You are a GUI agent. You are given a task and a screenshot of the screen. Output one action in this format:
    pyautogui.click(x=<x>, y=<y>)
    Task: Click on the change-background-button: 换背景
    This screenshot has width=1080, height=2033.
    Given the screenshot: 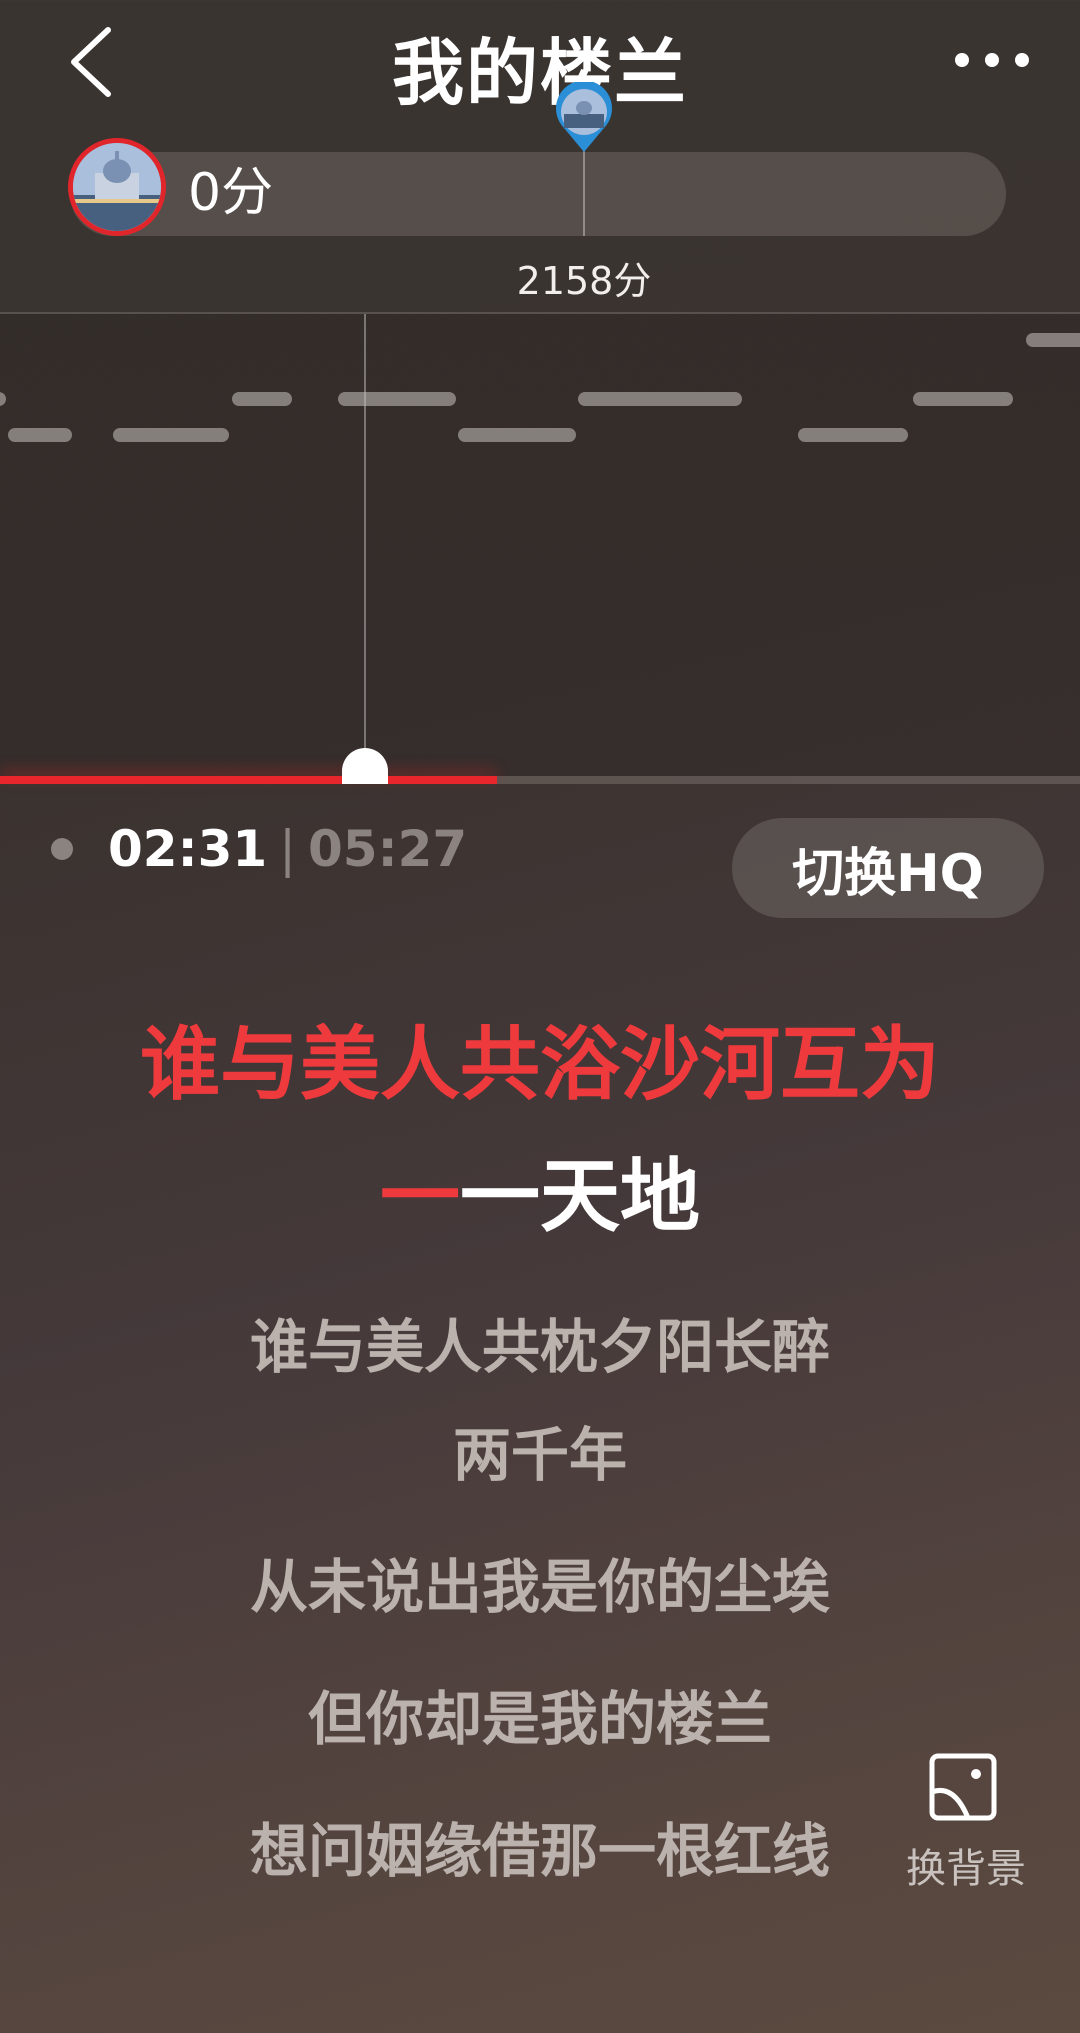 What is the action you would take?
    pyautogui.click(x=966, y=1822)
    